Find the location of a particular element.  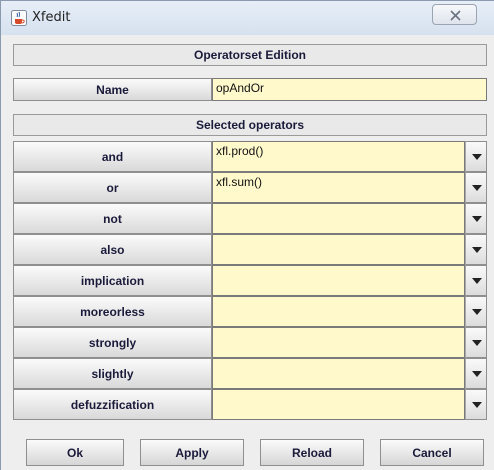

operator-button-not: not is located at coordinates (112, 218).